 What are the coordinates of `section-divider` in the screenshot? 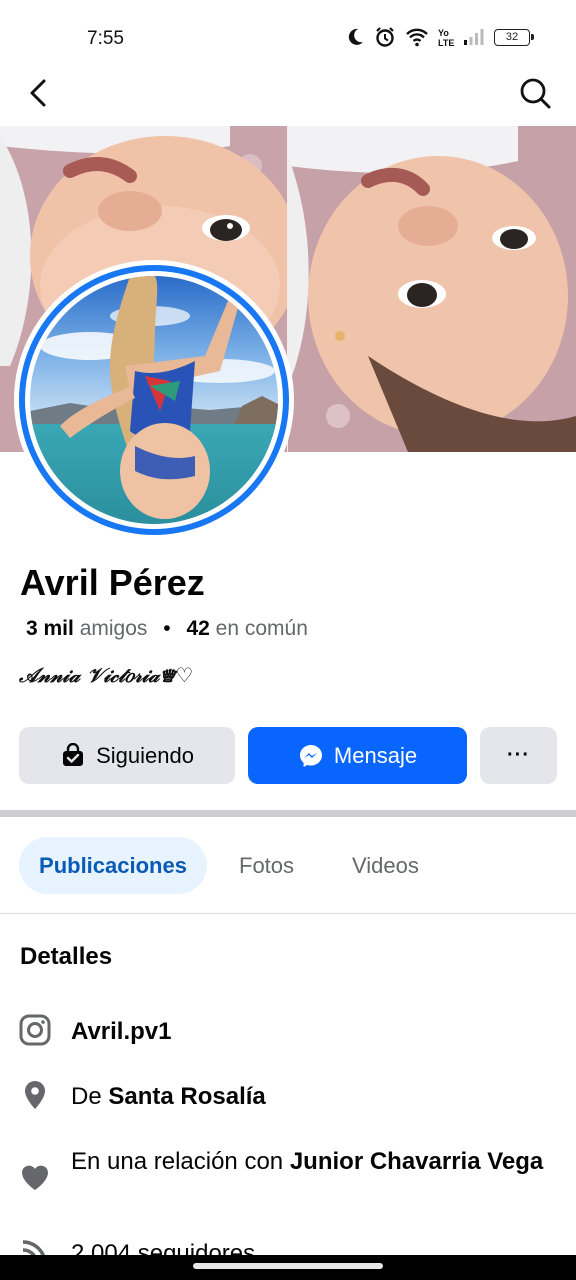 It's located at (288, 813).